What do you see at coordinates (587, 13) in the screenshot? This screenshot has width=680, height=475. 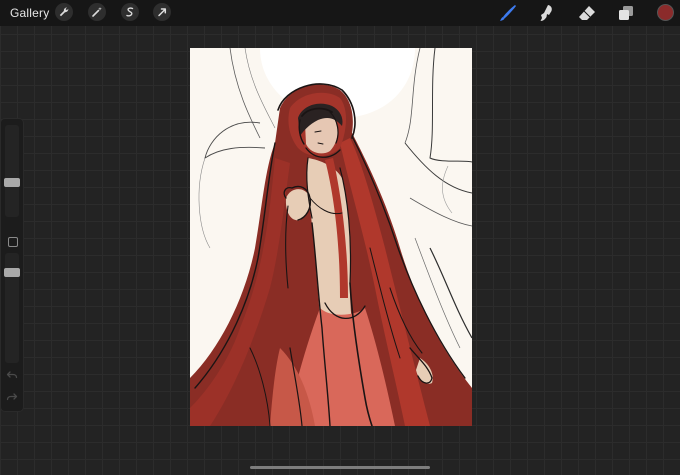 I see `eraser-icon` at bounding box center [587, 13].